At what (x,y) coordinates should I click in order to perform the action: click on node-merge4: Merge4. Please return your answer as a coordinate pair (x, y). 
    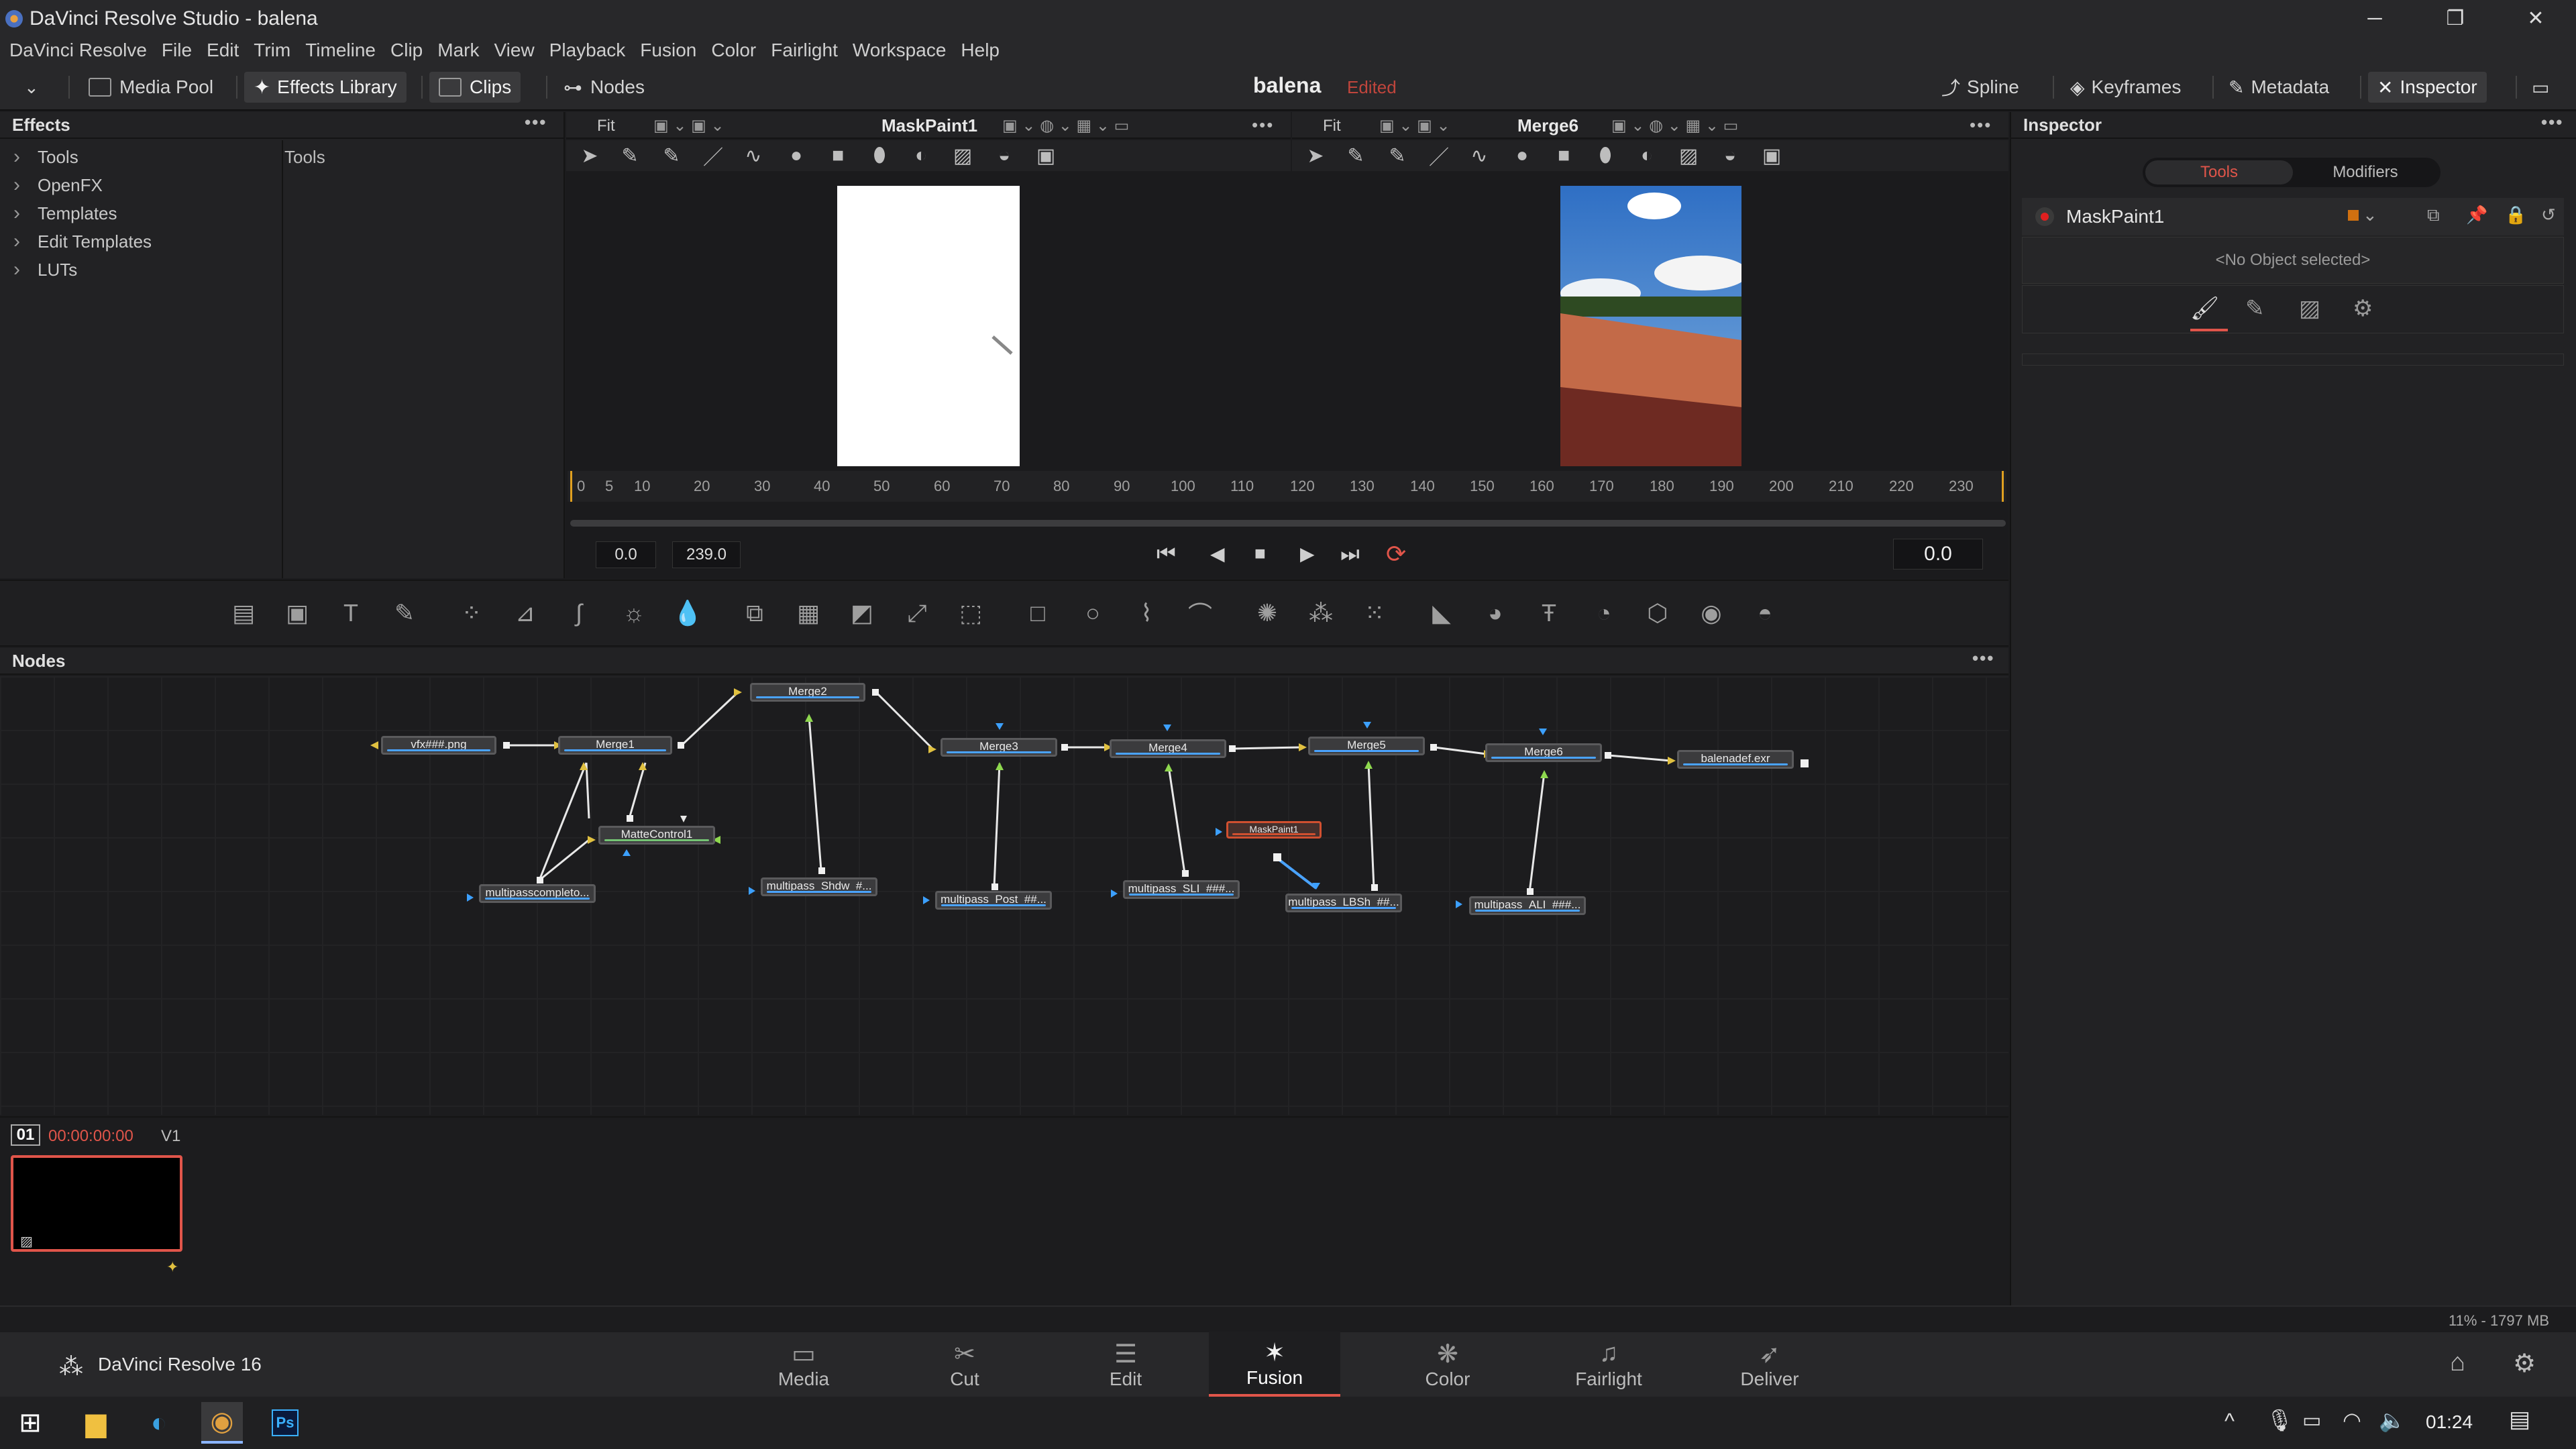
    Looking at the image, I should click on (1168, 748).